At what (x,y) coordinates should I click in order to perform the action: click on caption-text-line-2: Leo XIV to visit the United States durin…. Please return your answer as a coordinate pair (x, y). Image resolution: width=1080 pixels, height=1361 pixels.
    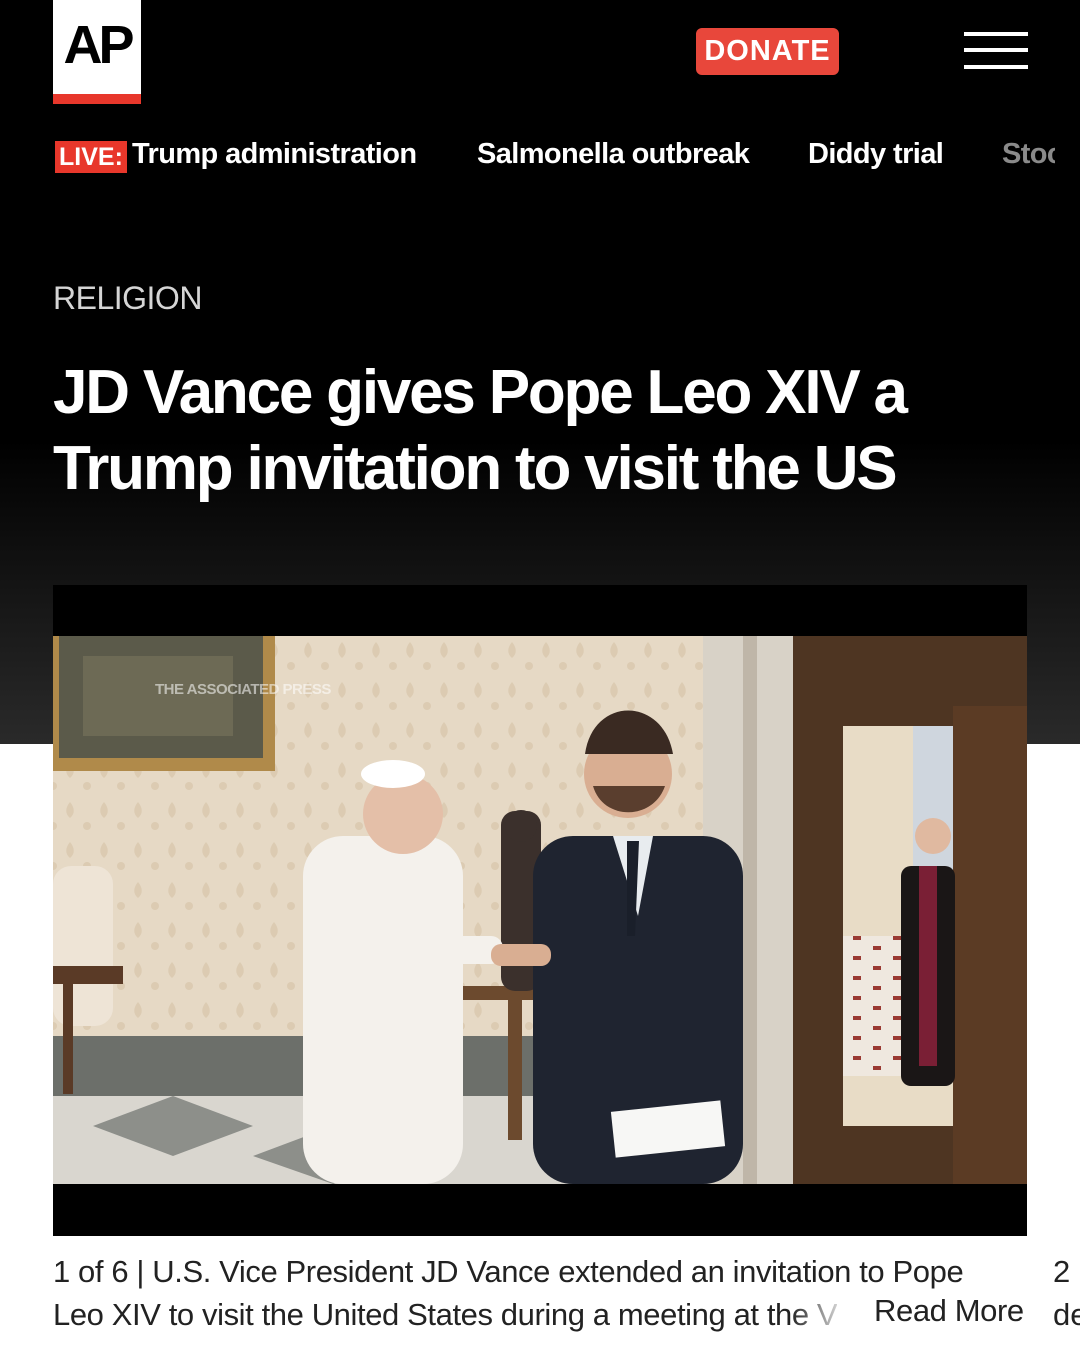
    Looking at the image, I should click on (389, 1314).